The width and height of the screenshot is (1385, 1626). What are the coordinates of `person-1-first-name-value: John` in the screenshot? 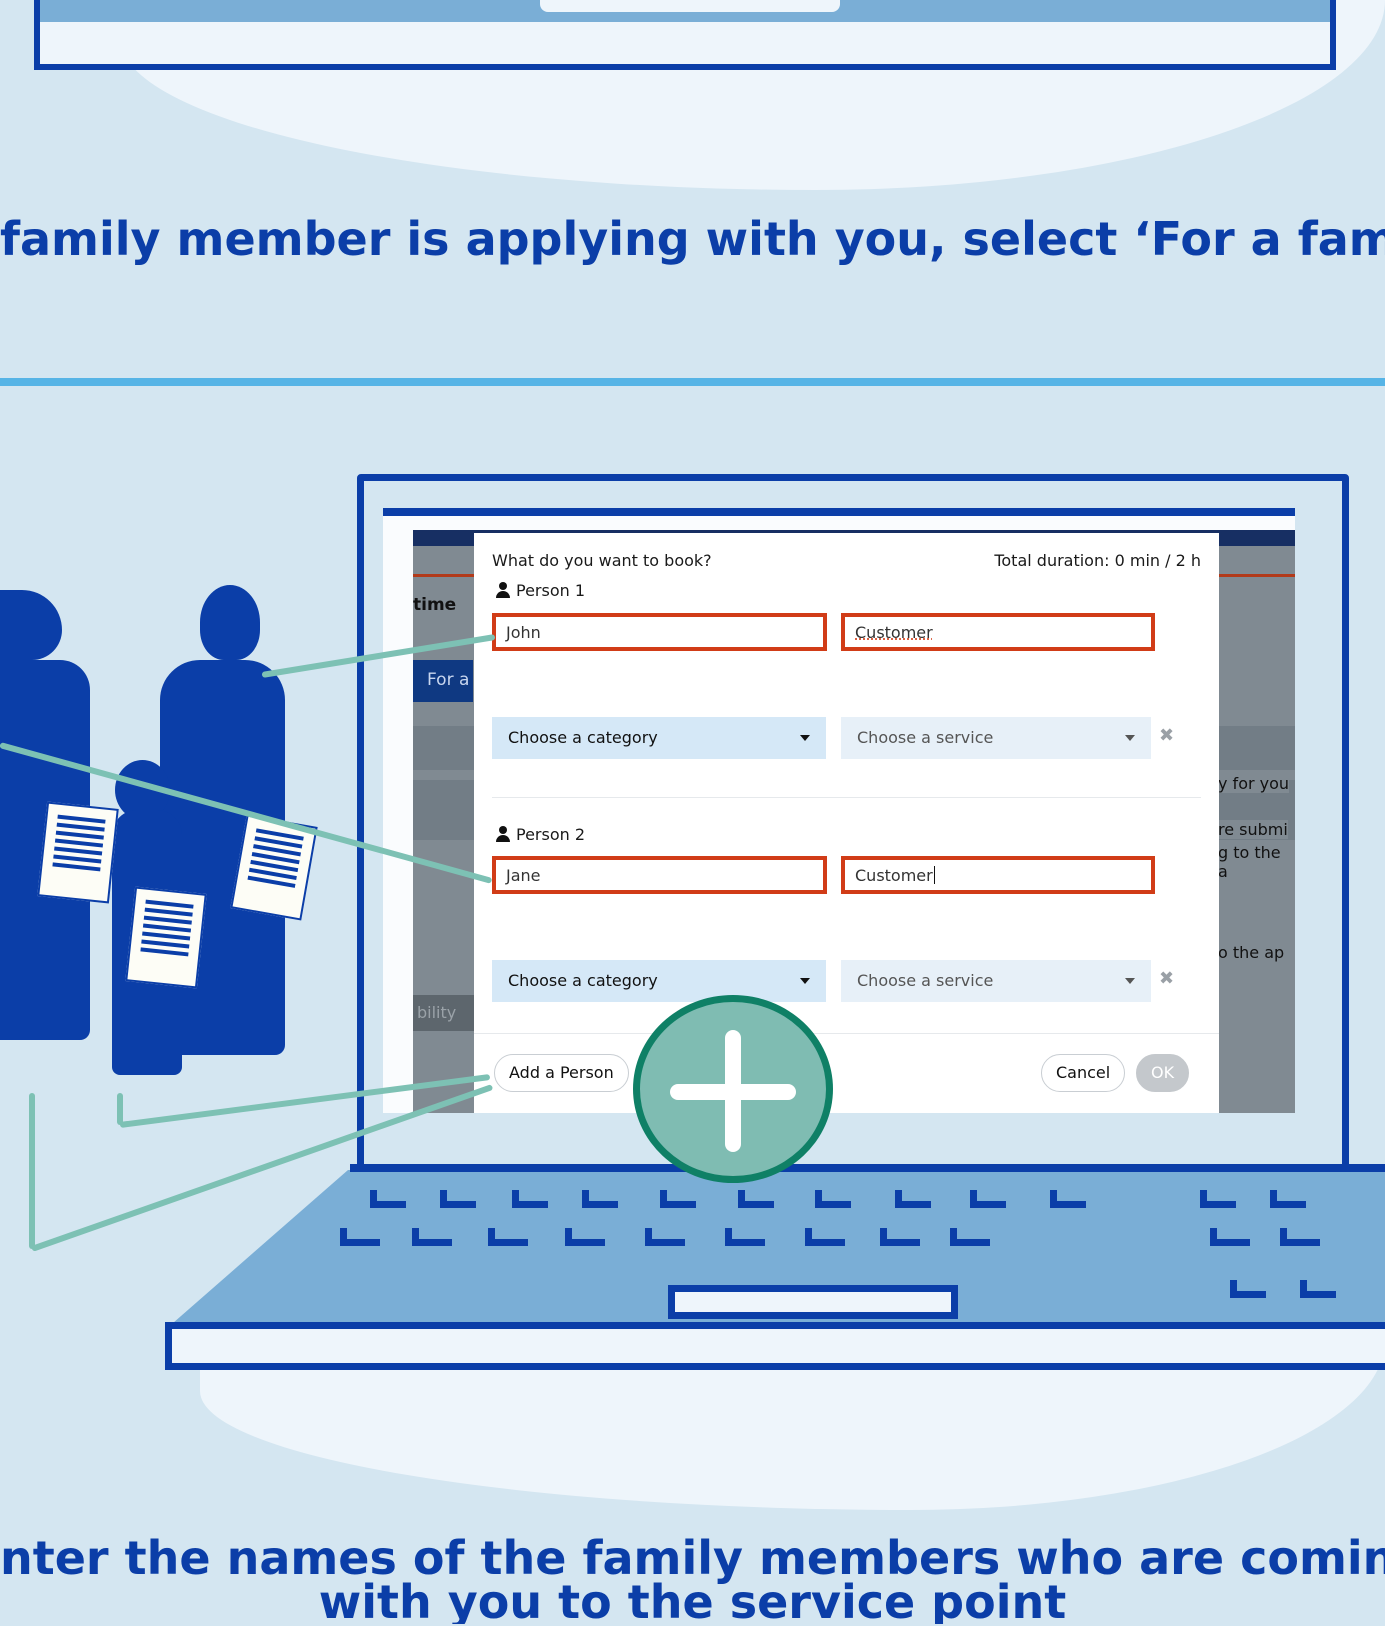 It's located at (523, 632).